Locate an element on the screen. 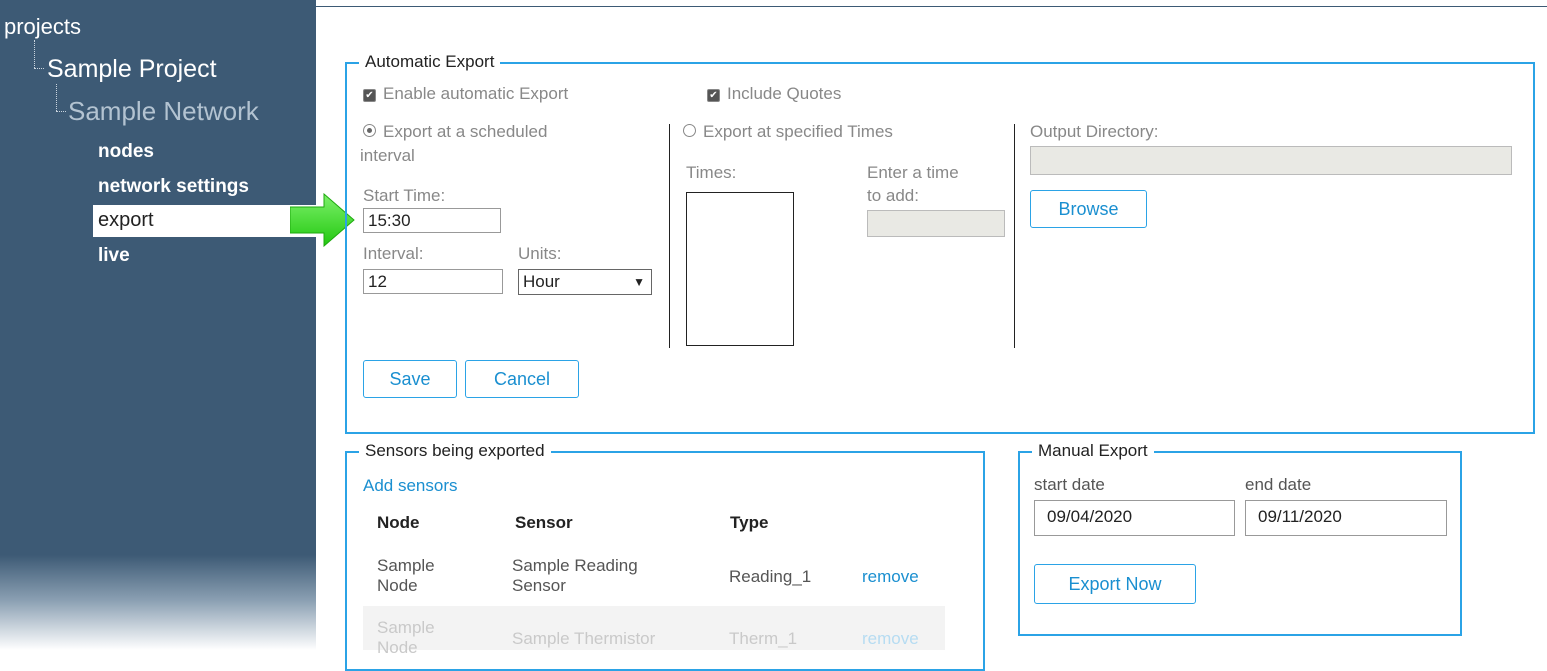 The height and width of the screenshot is (671, 1547). export-now-button: Export Now is located at coordinates (1115, 584).